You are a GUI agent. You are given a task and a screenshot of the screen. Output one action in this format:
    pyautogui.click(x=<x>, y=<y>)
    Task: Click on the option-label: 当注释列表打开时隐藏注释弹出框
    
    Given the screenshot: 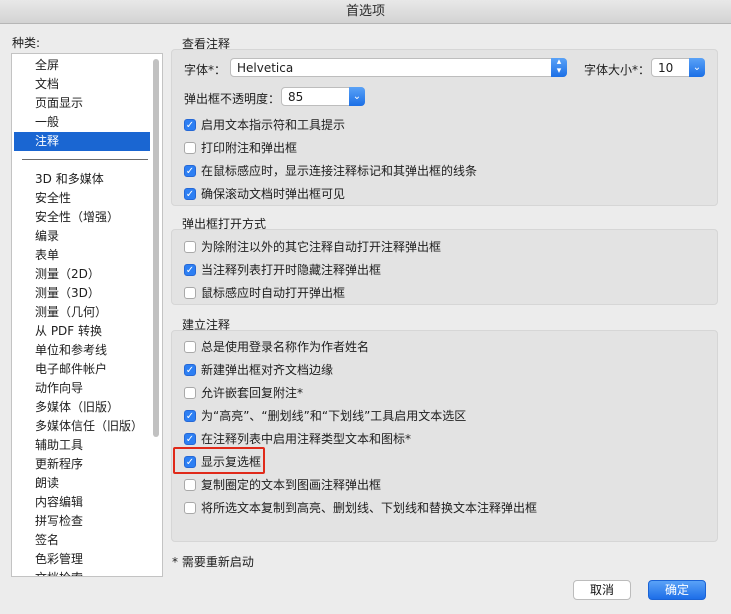 What is the action you would take?
    pyautogui.click(x=291, y=270)
    